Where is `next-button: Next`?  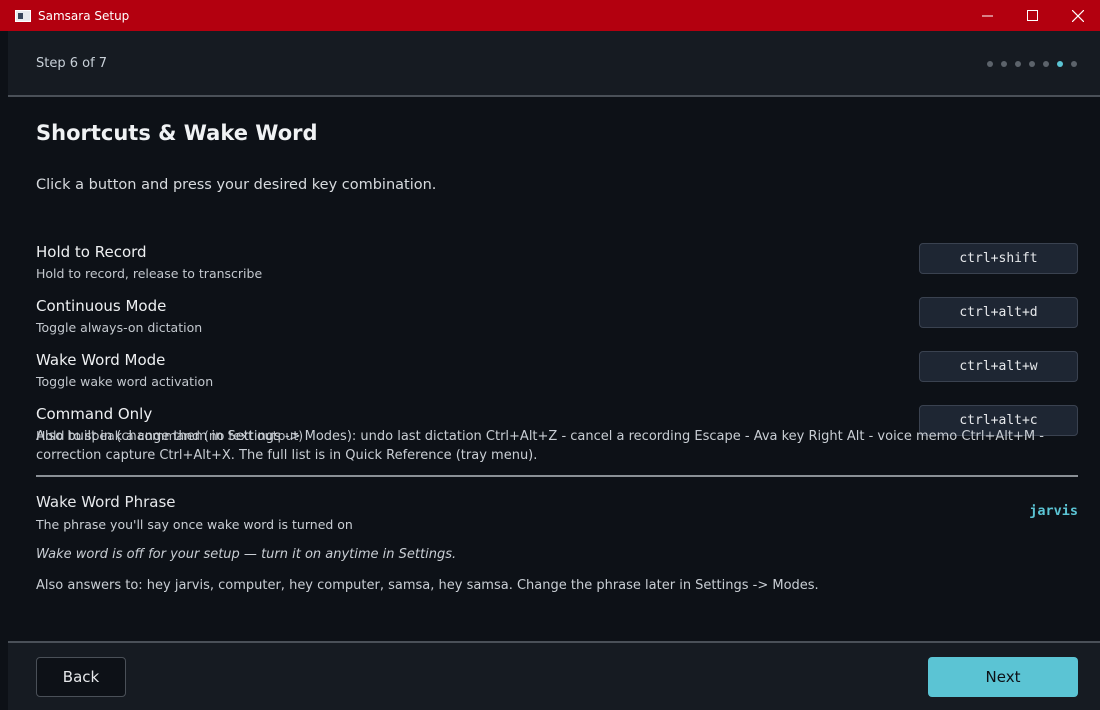 next-button: Next is located at coordinates (1003, 677).